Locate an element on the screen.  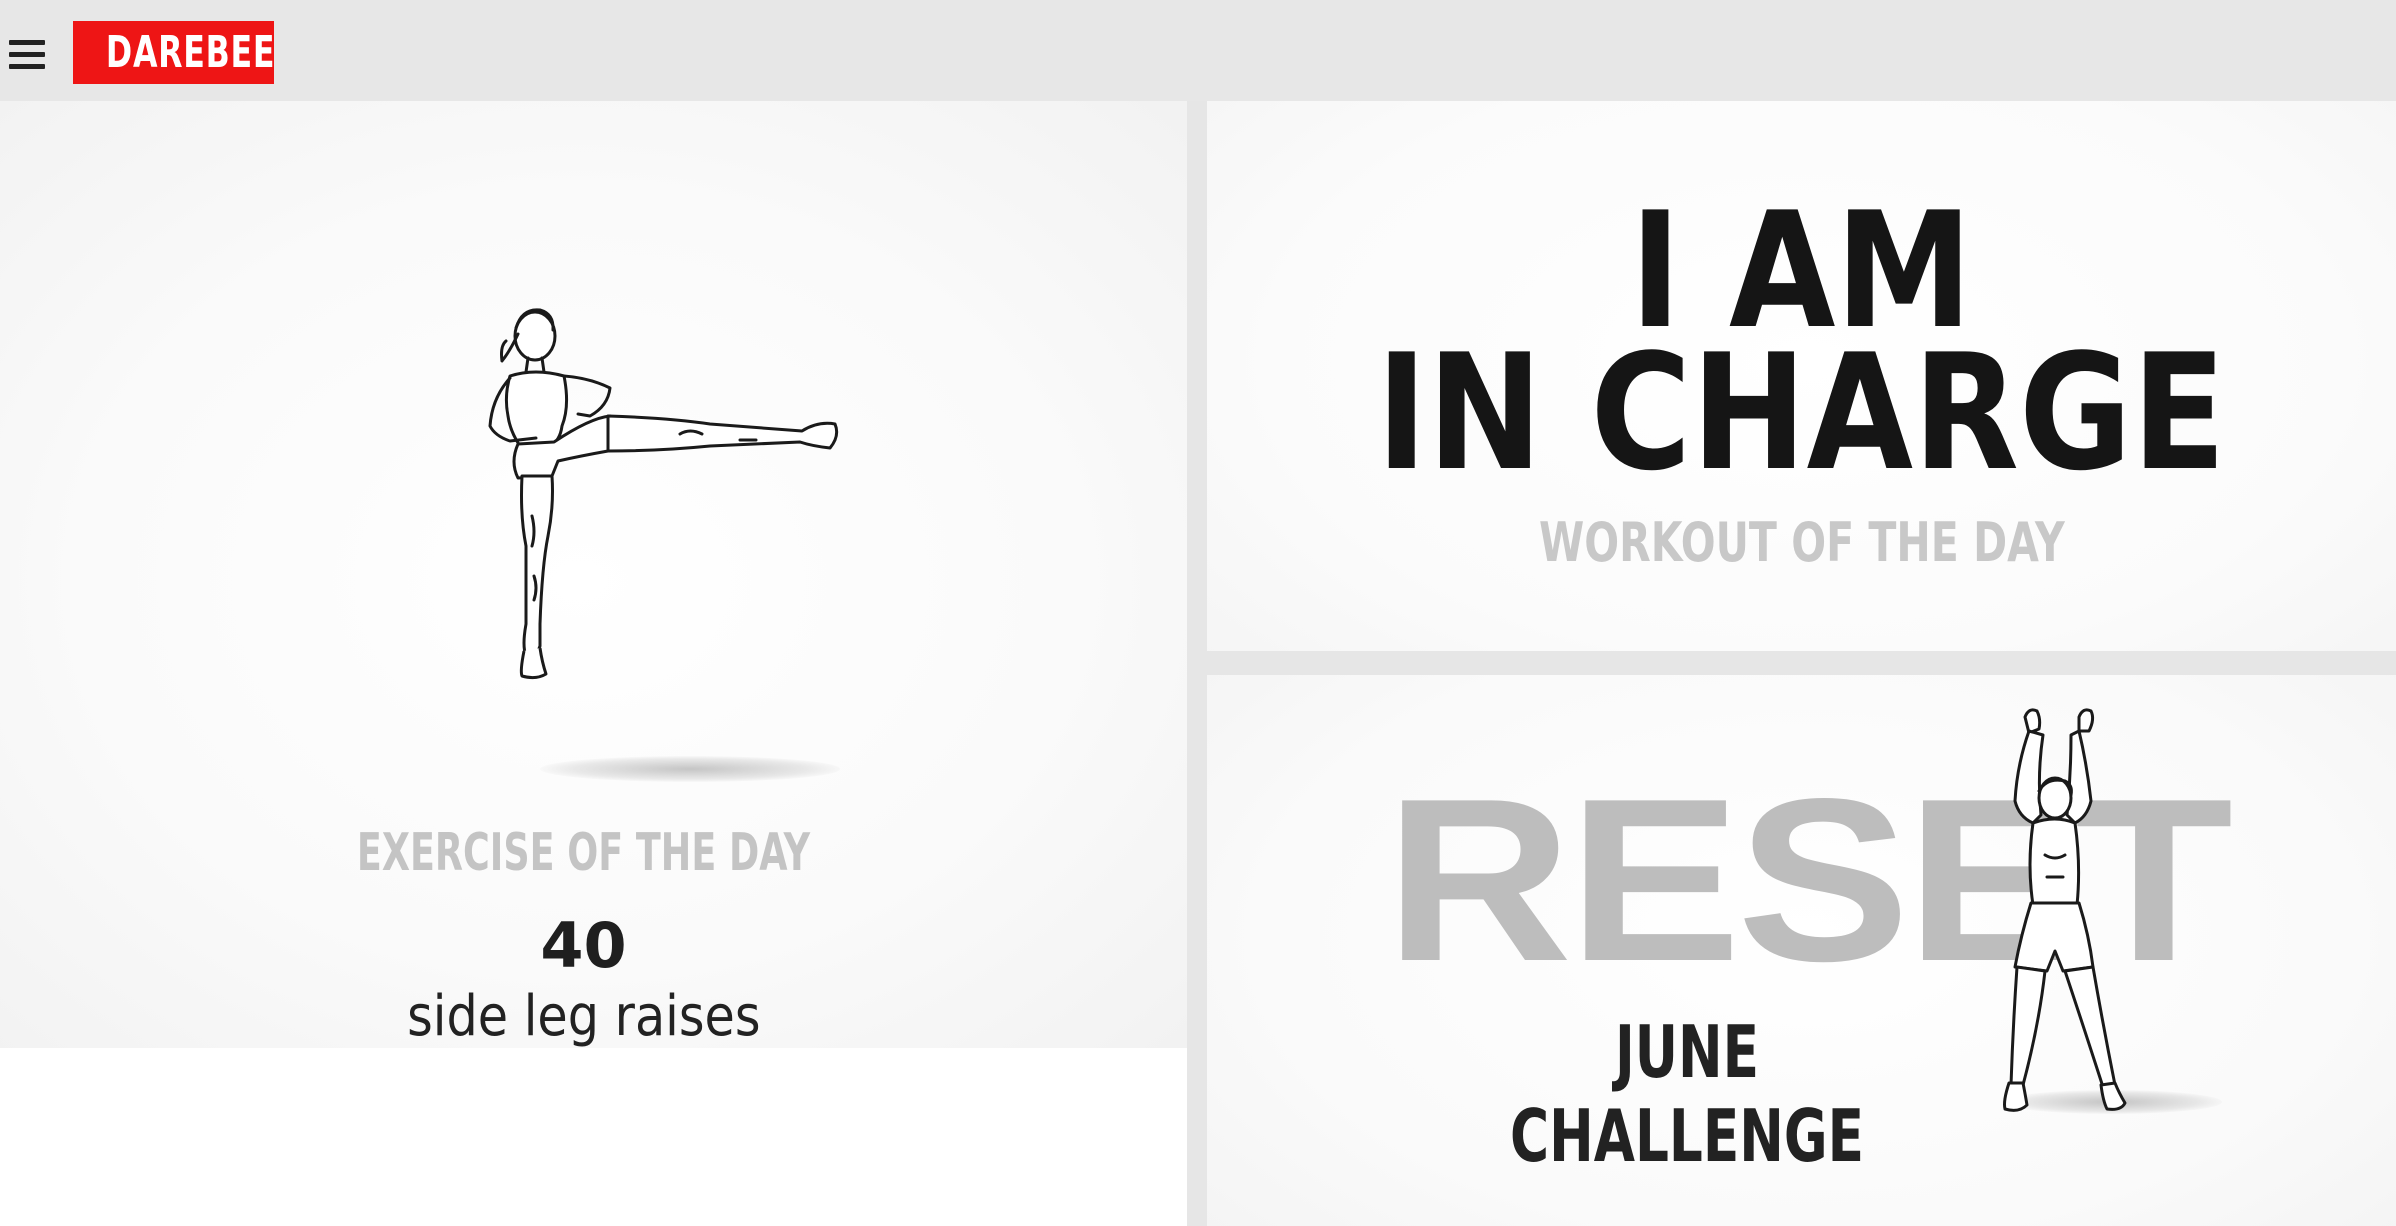
darebee-logo: DAREBEE is located at coordinates (174, 52).